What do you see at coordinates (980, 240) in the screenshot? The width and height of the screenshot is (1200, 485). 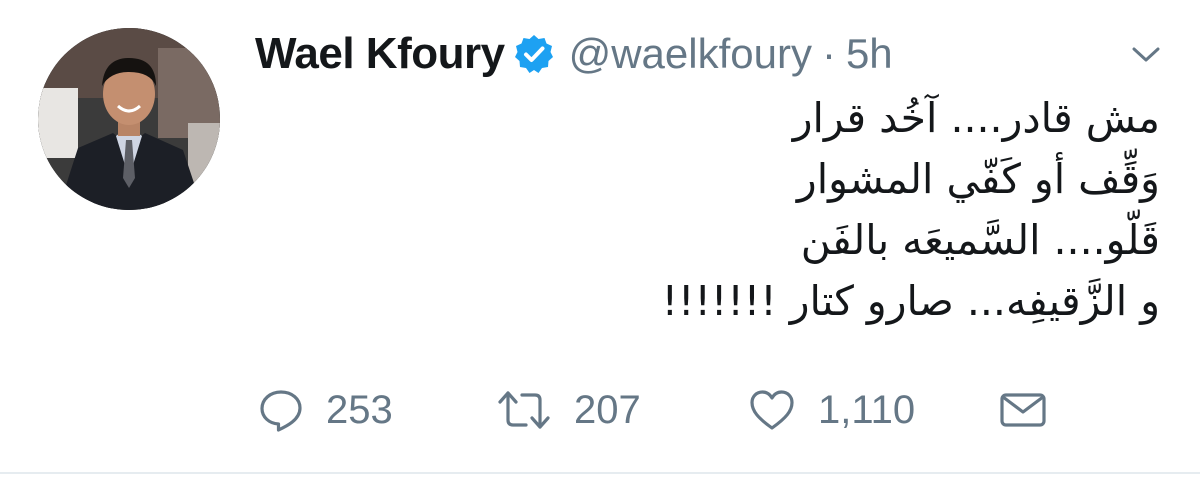 I see `tweet-text-line: قَلّو.... السَّميعَه بالفَن` at bounding box center [980, 240].